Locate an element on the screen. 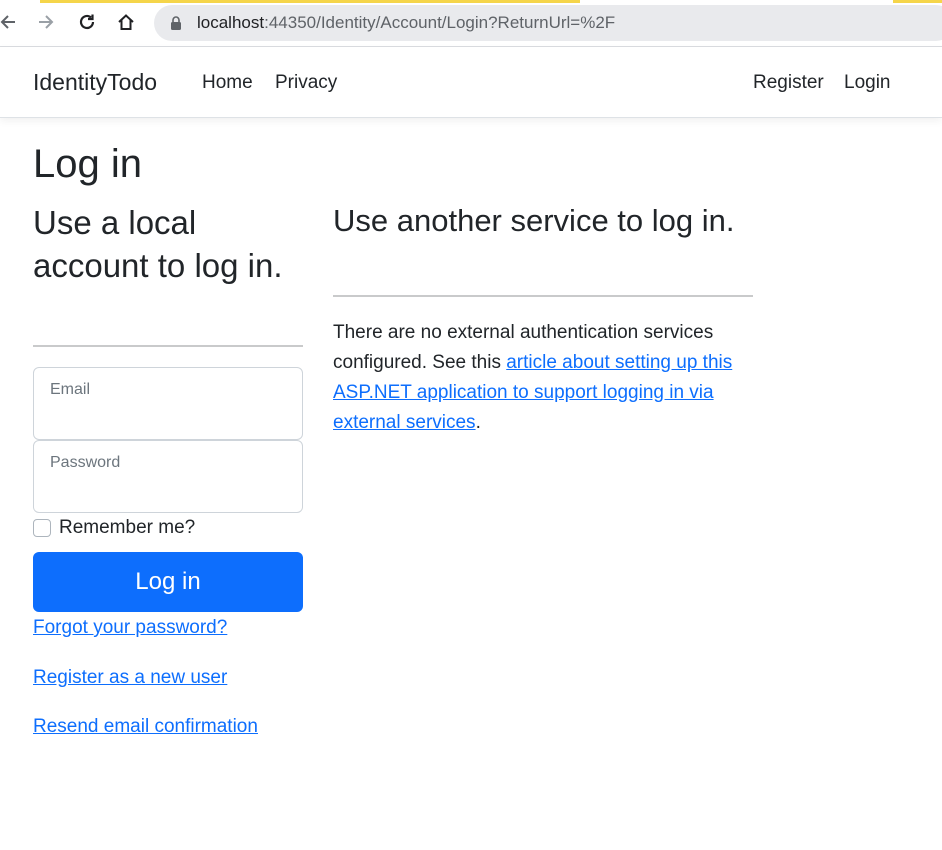  external-section-divider is located at coordinates (543, 296).